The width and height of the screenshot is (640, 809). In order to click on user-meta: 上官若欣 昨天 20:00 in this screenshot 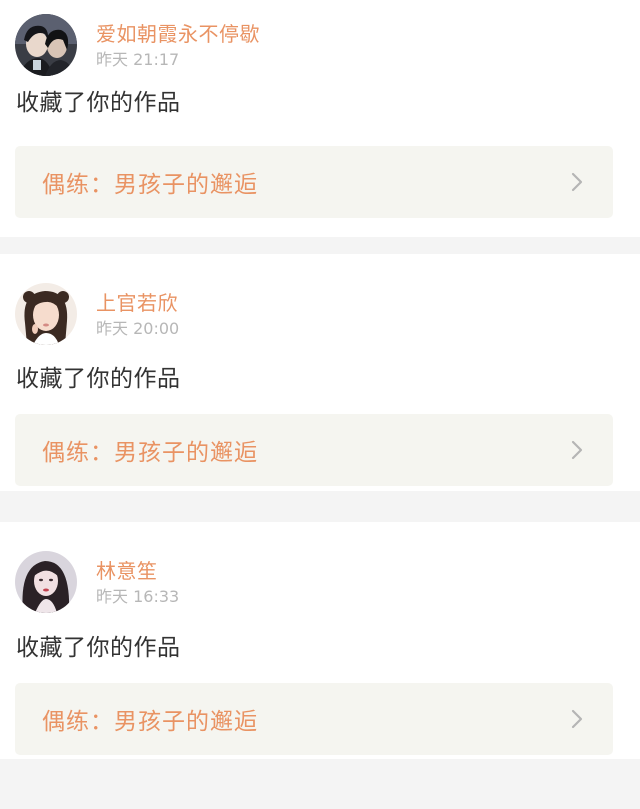, I will do `click(137, 314)`.